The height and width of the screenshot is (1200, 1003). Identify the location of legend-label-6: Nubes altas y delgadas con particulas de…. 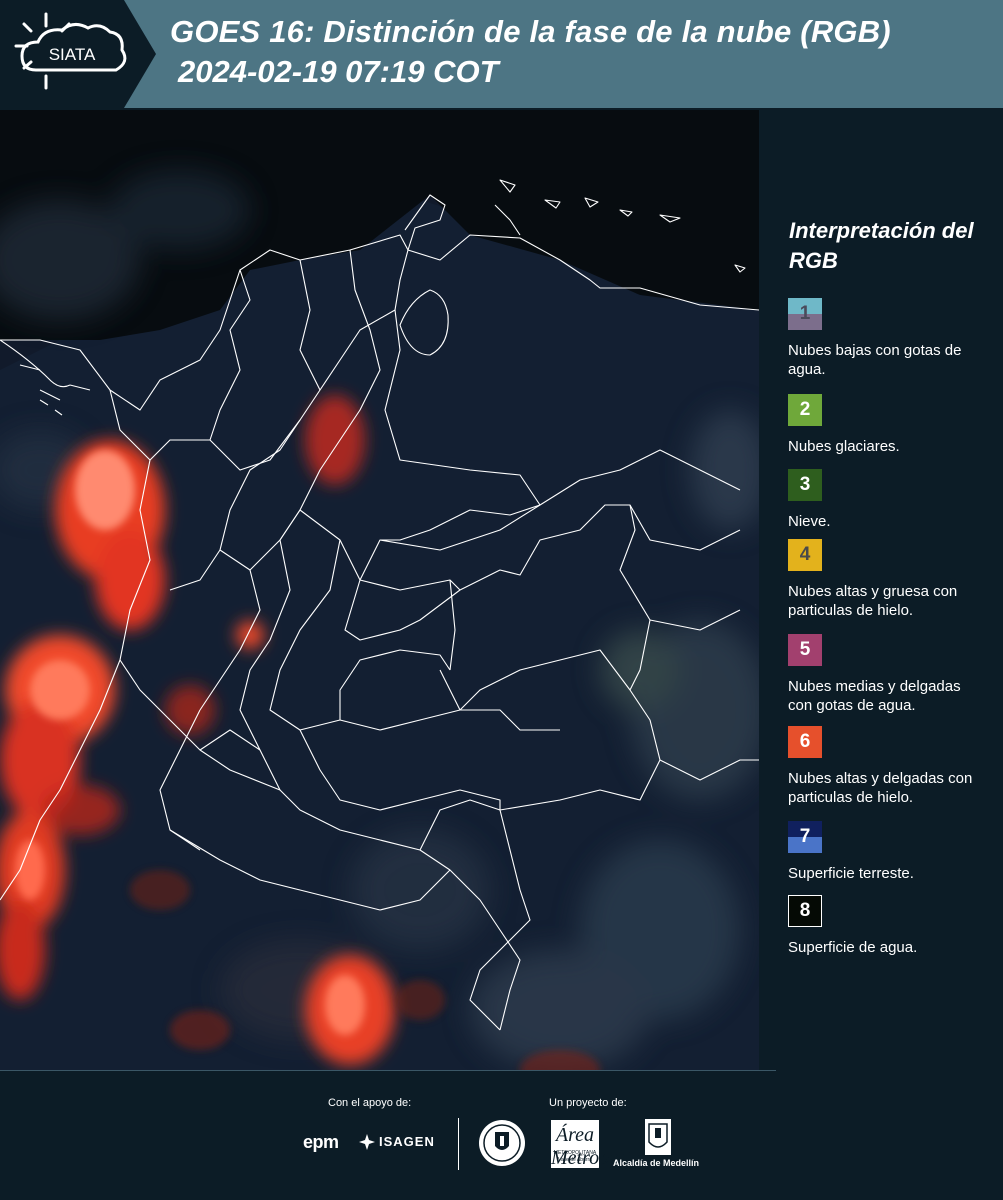
(880, 788).